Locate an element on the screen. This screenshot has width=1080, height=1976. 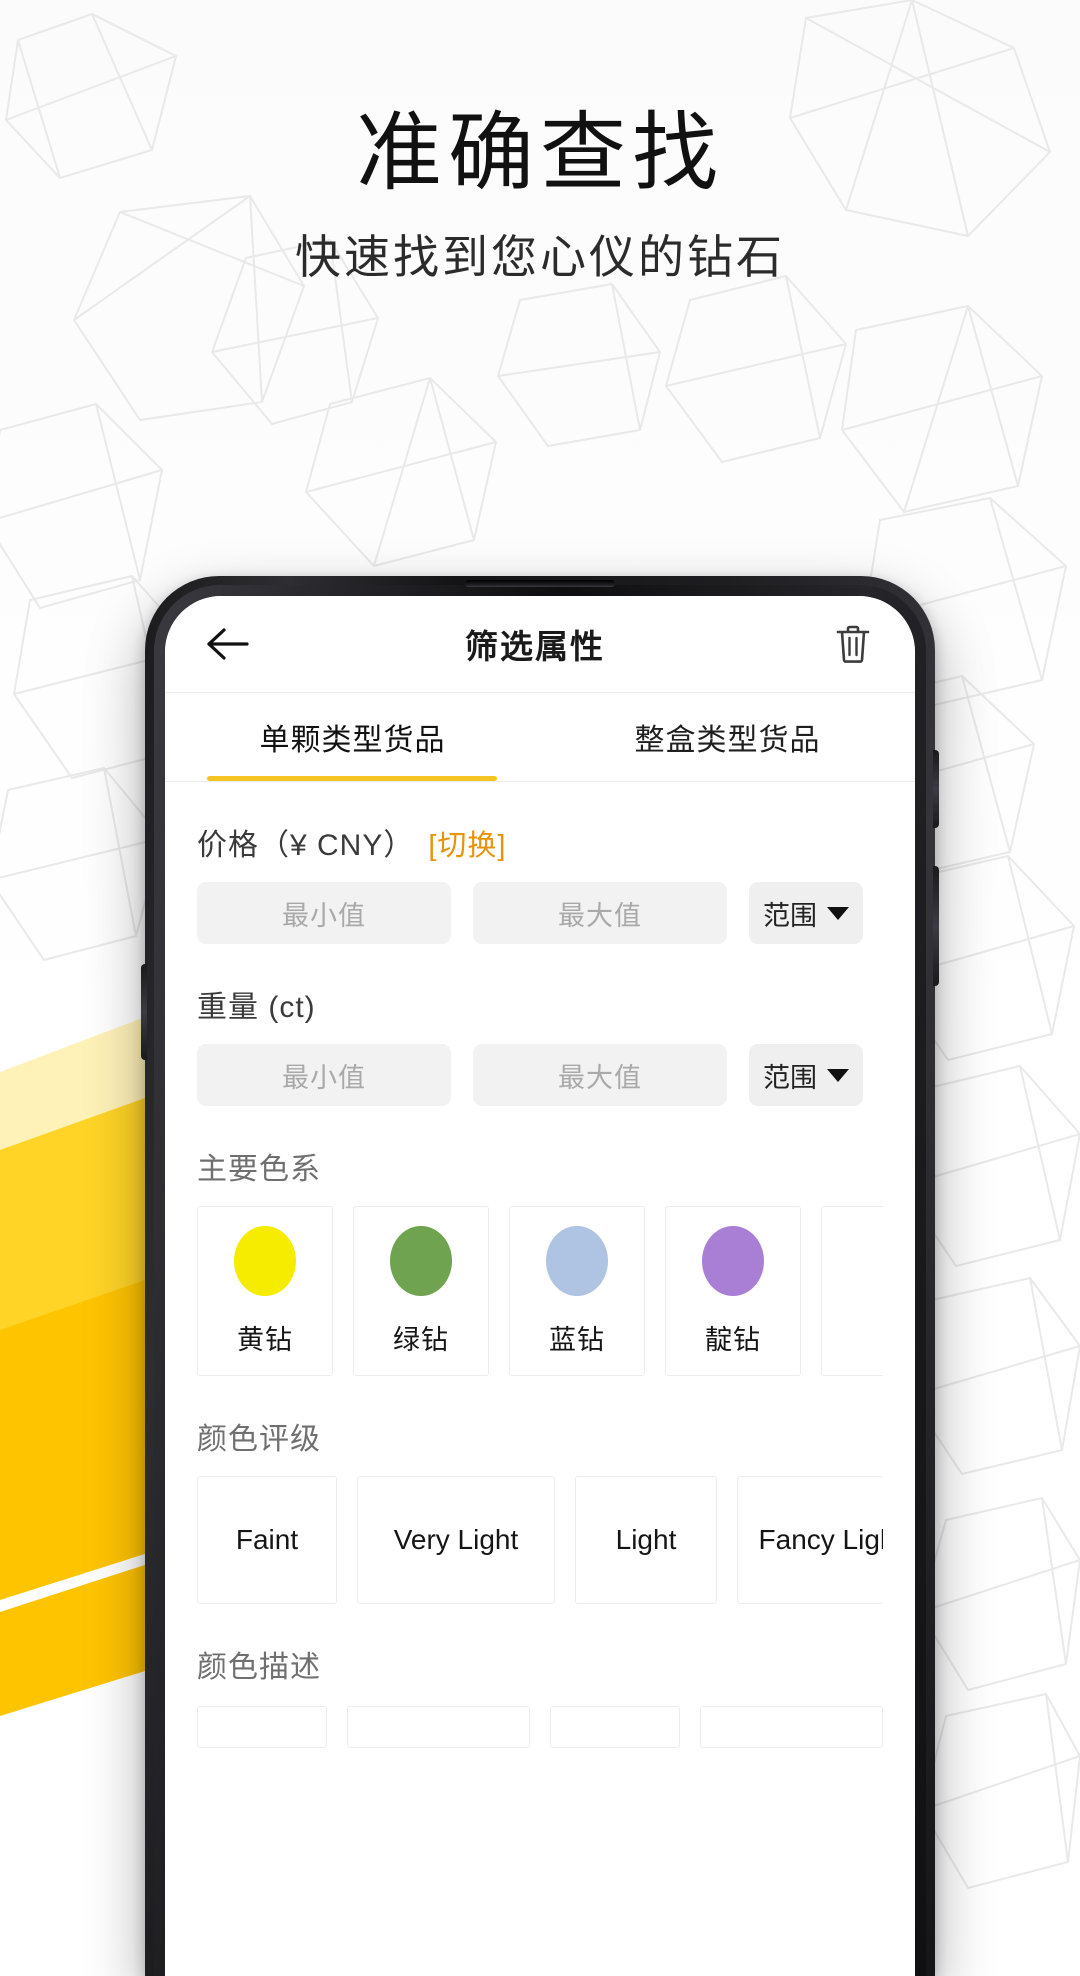
main-color-section-label: 主要色系 is located at coordinates (540, 1166).